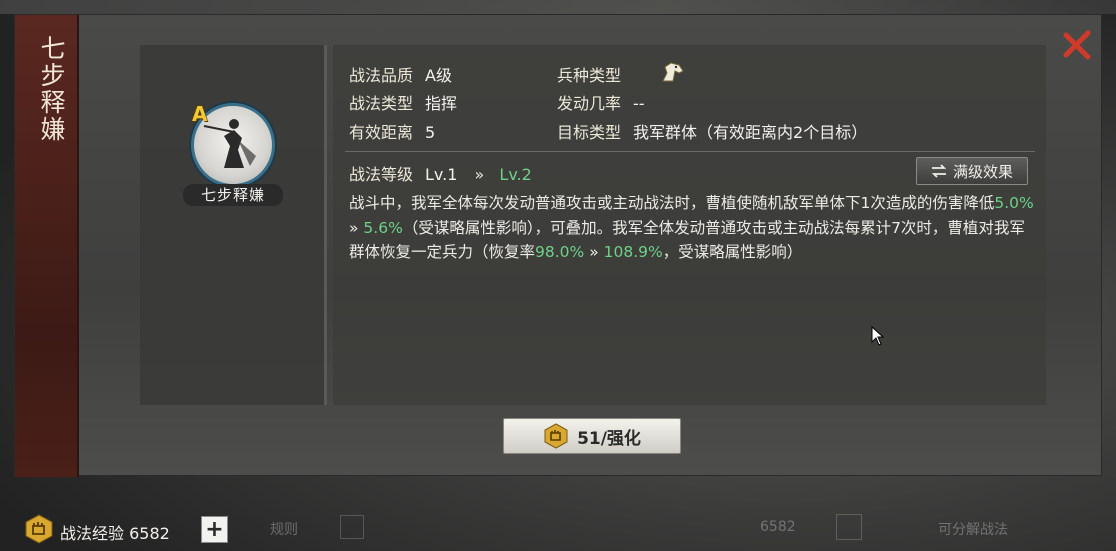  Describe the element at coordinates (233, 225) in the screenshot. I see `tactic-portrait-panel: A 七步释嫌` at that location.